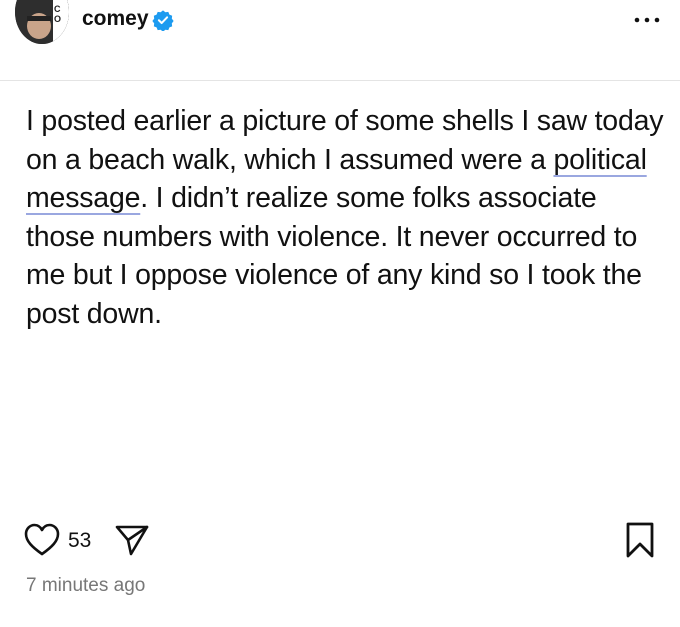 Image resolution: width=680 pixels, height=627 pixels. I want to click on political-link: political, so click(599, 160).